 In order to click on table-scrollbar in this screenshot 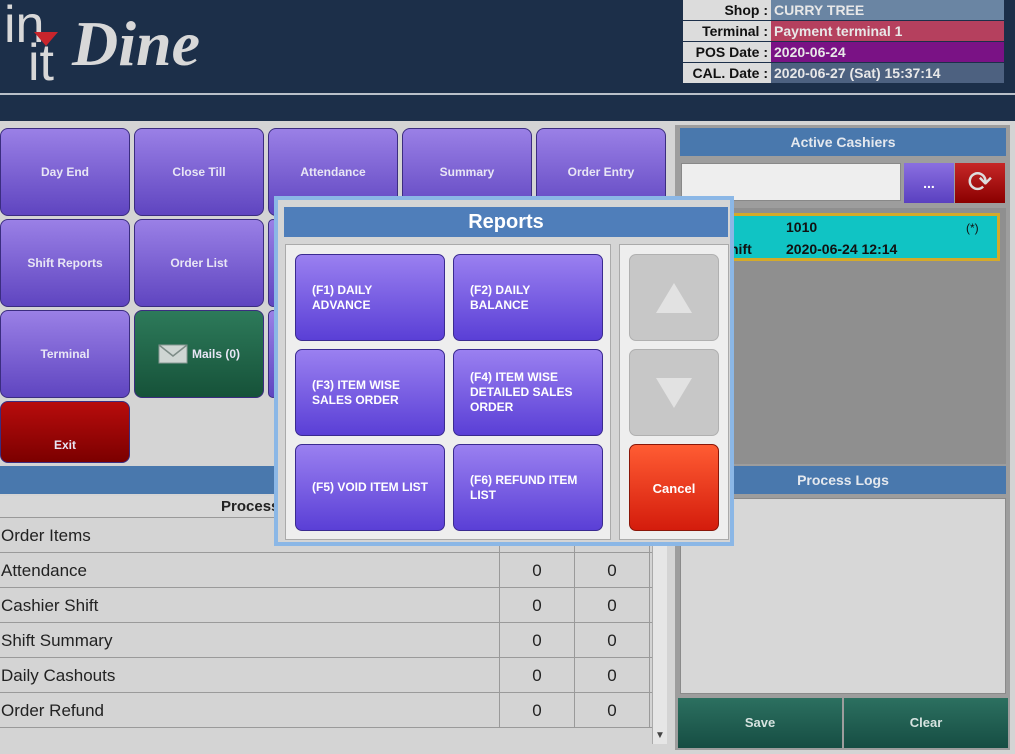, I will do `click(659, 631)`.